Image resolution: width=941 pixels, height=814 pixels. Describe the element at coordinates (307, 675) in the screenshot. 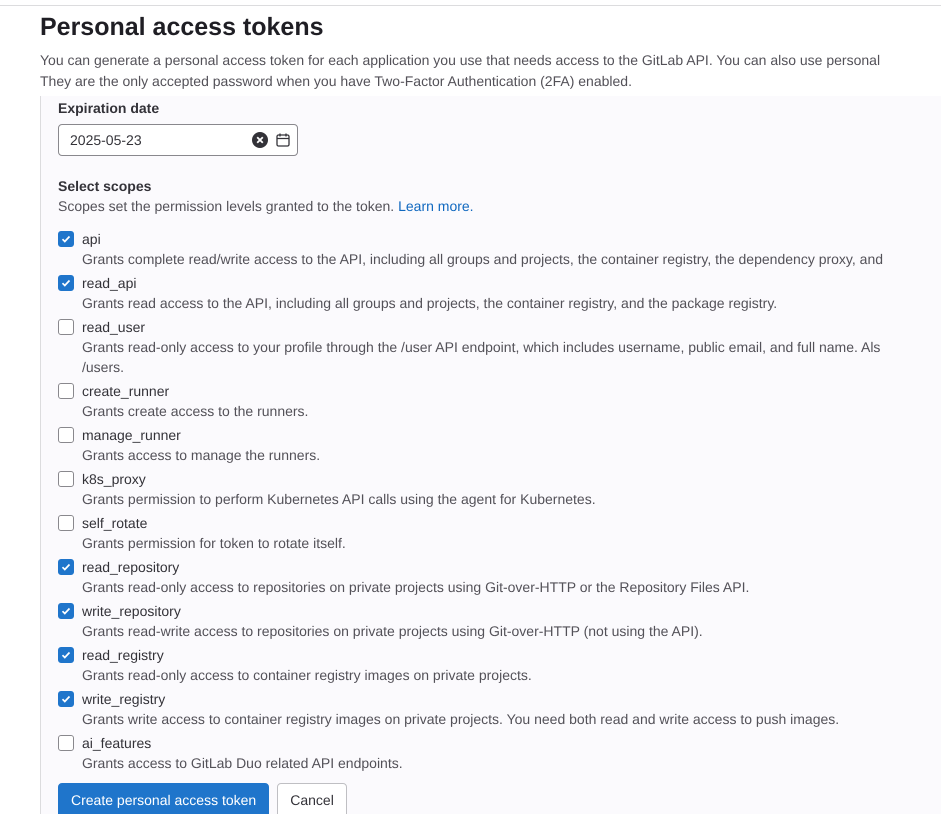

I see `scope-description: Grants read-only access to container registry images on private projects.` at that location.